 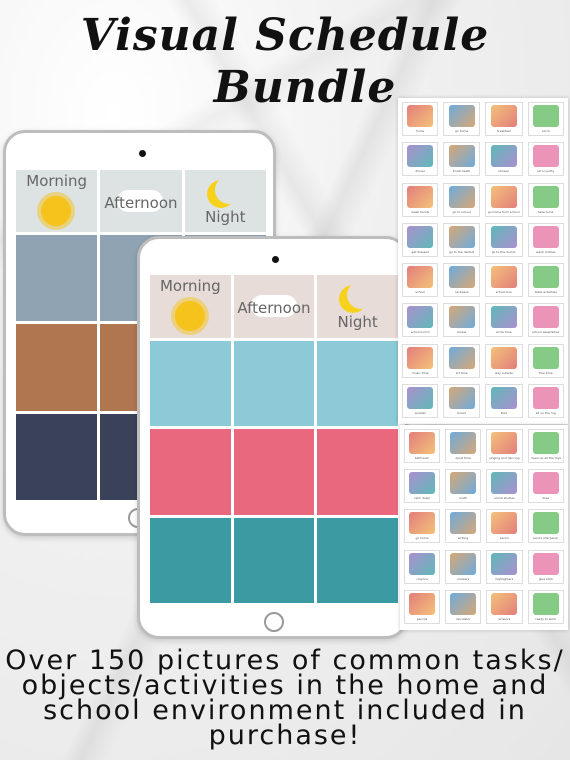 What do you see at coordinates (504, 446) in the screenshot?
I see `picture-card: singing and dancing` at bounding box center [504, 446].